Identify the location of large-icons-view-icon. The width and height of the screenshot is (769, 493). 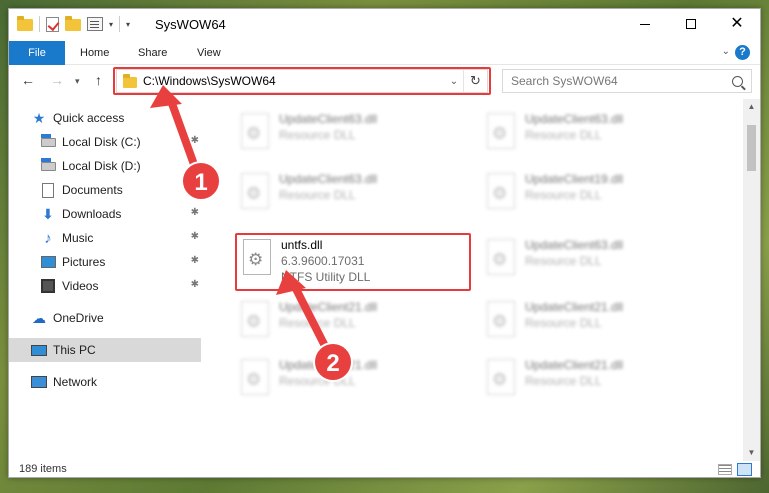
(744, 469).